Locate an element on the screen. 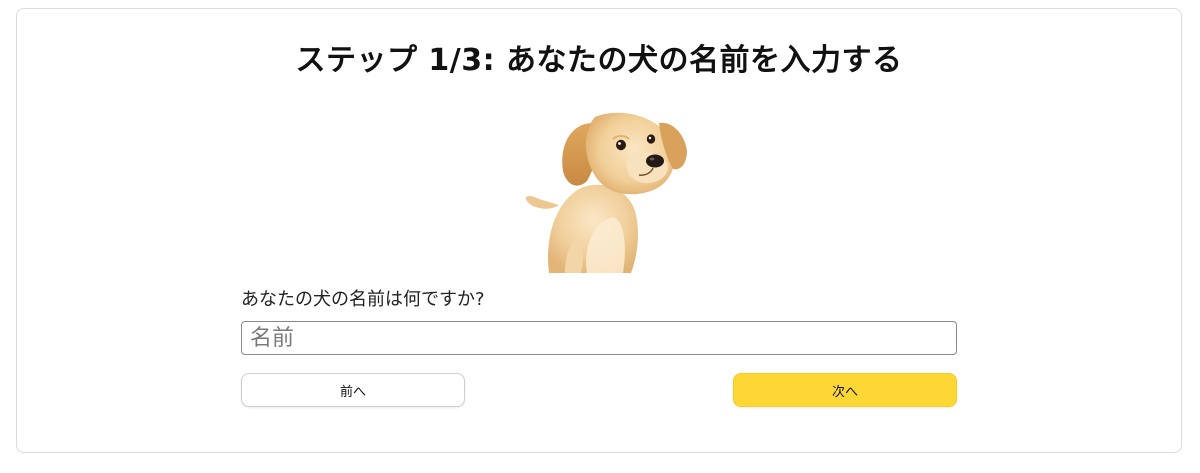 This screenshot has height=473, width=1200. dog-name-input is located at coordinates (599, 338).